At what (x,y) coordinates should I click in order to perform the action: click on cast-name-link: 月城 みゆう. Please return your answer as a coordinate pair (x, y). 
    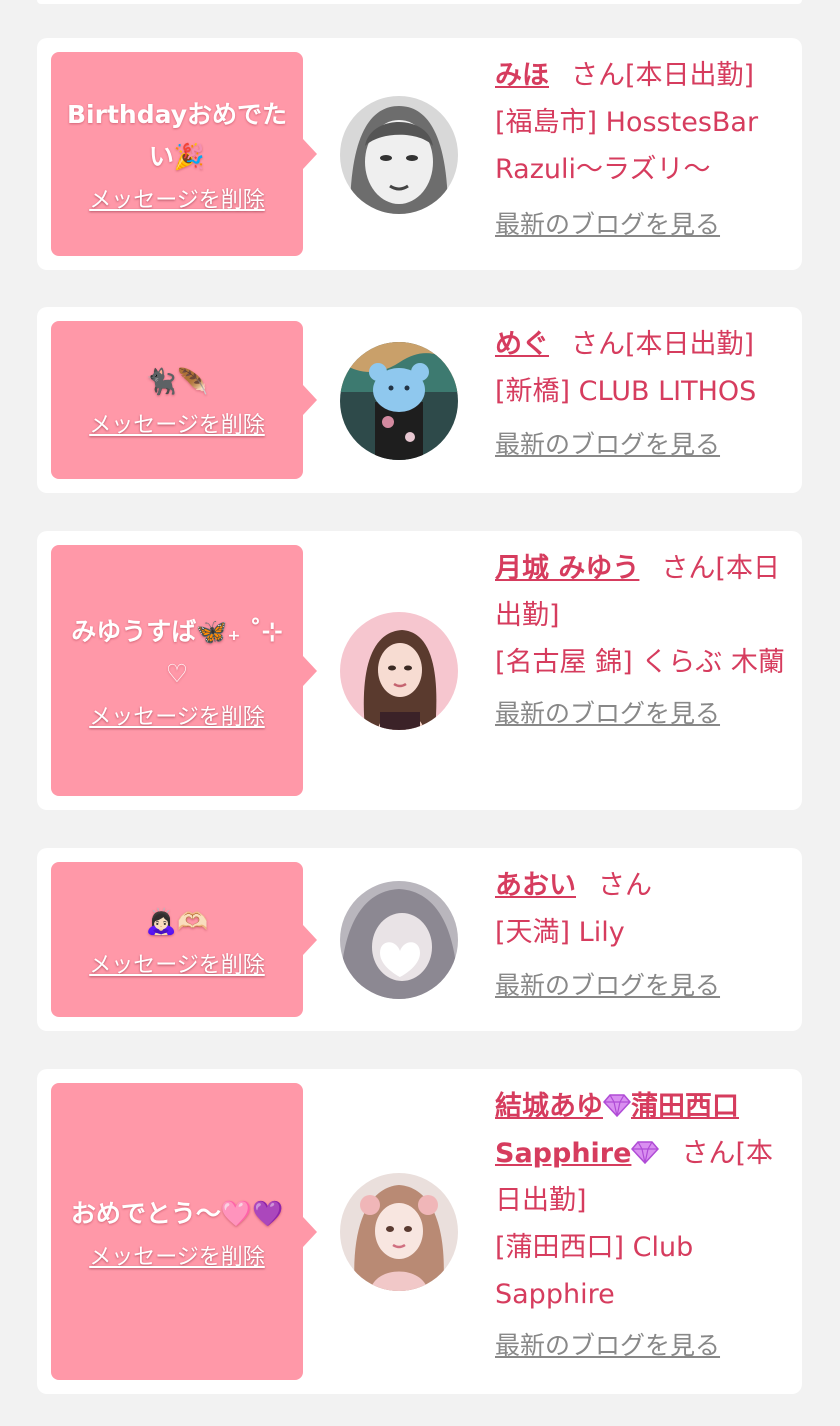
    Looking at the image, I should click on (567, 568).